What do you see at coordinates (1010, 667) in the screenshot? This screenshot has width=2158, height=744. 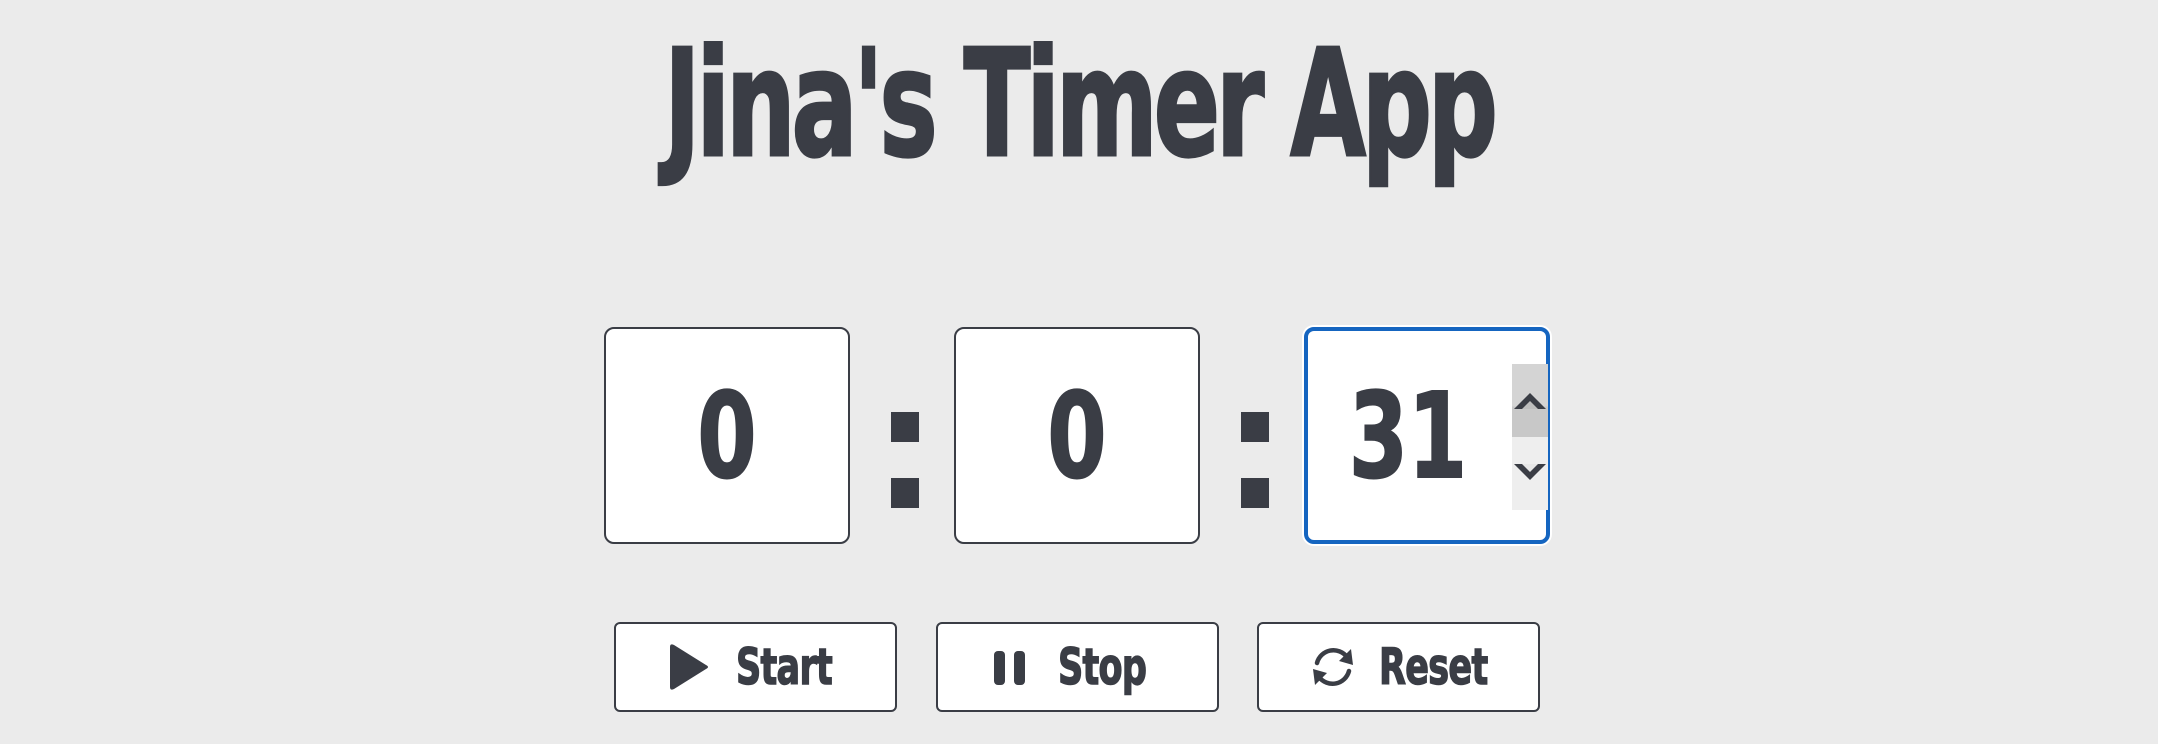 I see `pause-icon` at bounding box center [1010, 667].